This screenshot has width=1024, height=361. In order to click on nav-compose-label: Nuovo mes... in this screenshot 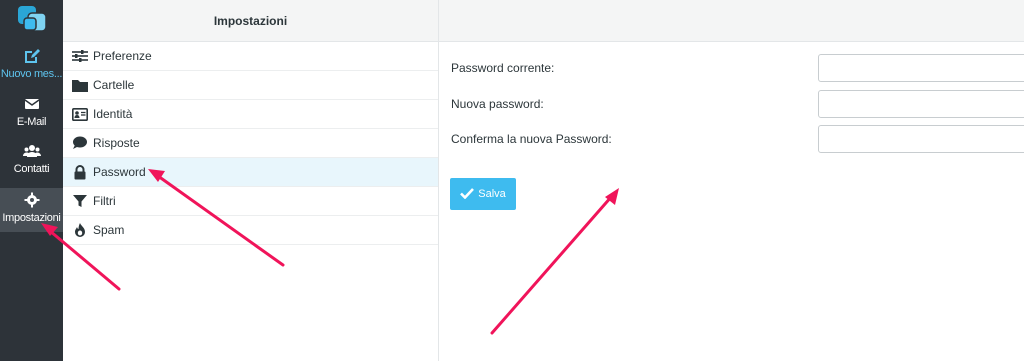, I will do `click(31, 74)`.